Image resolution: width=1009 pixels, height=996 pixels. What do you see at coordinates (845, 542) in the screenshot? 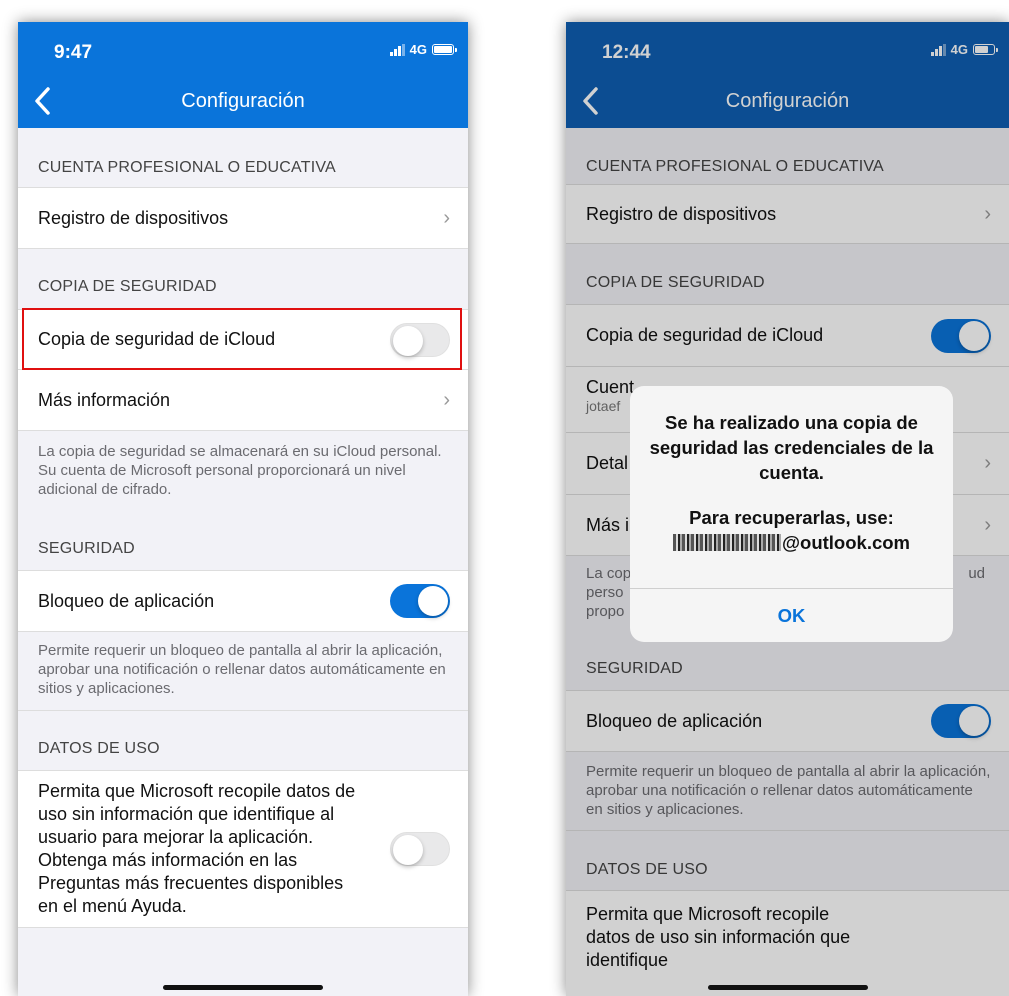
I see `alert-email-domain: @outlook.com` at bounding box center [845, 542].